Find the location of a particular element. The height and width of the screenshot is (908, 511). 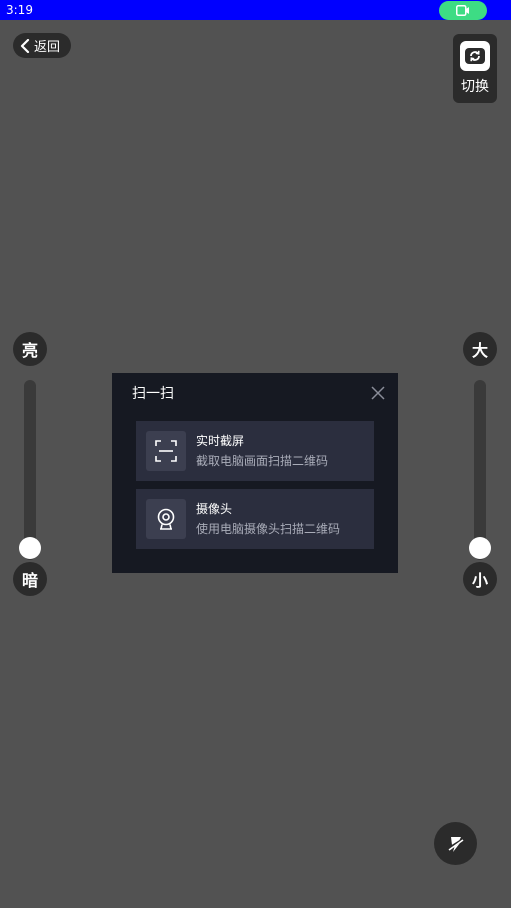

status-bar: 3:19 is located at coordinates (255, 10).